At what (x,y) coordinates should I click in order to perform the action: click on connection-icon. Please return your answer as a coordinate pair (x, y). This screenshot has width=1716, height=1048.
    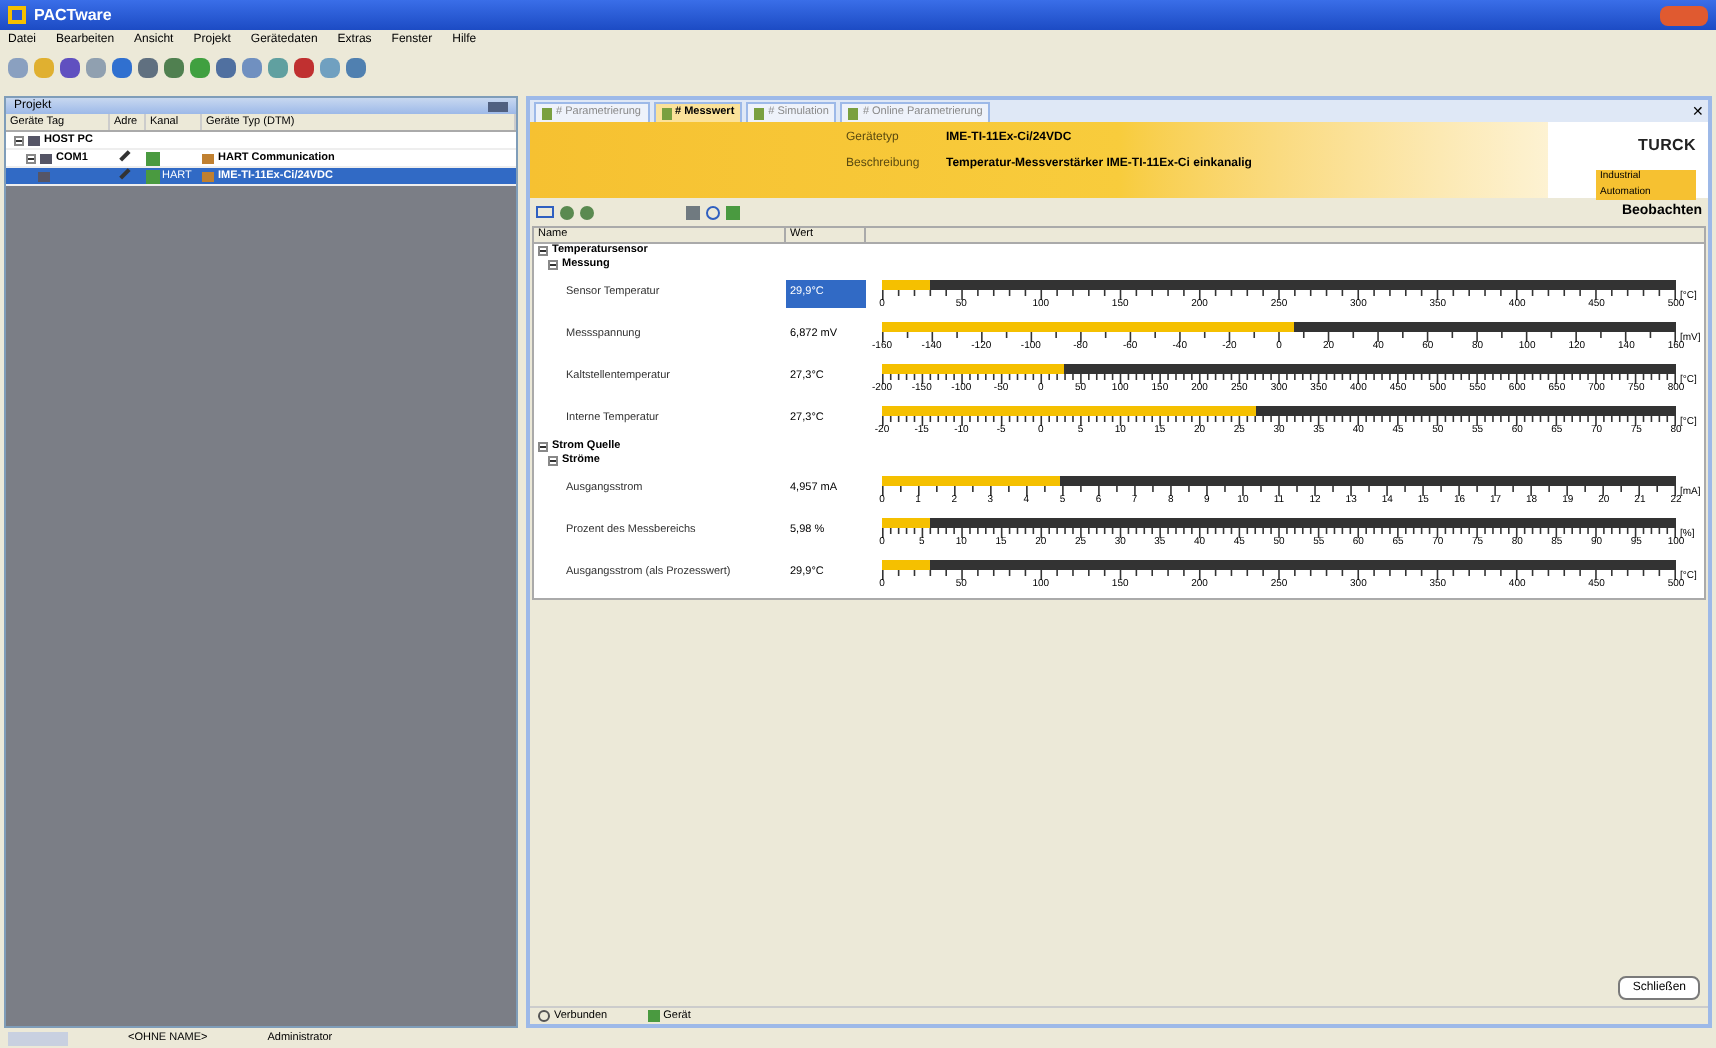
    Looking at the image, I should click on (544, 1016).